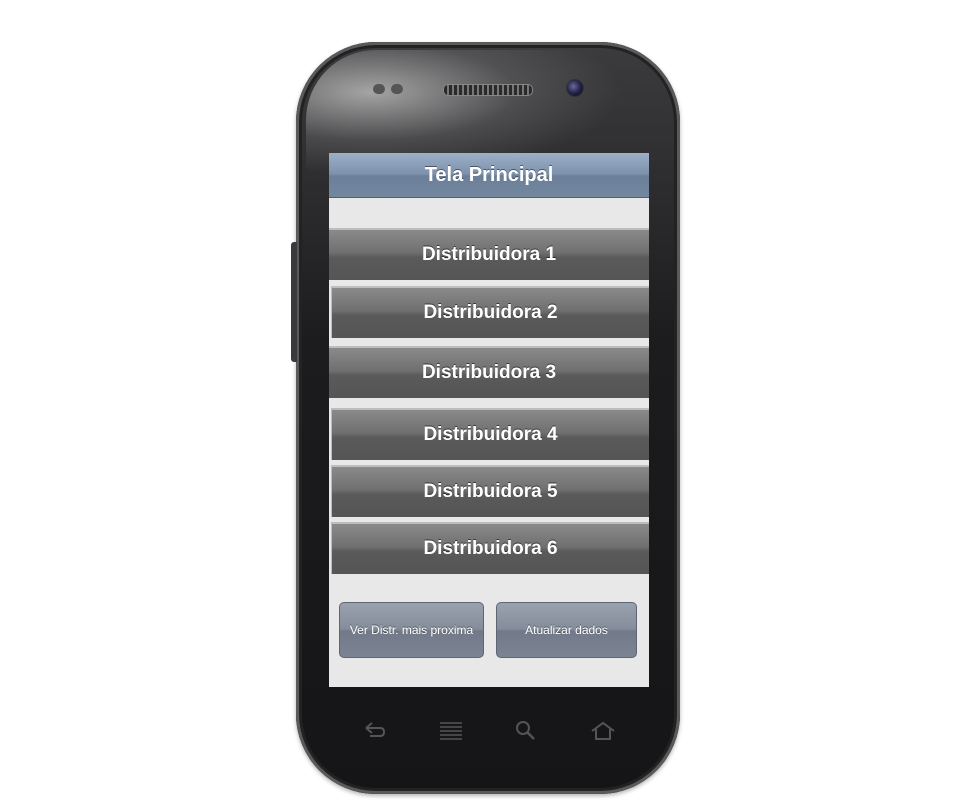 This screenshot has width=953, height=800. Describe the element at coordinates (294, 302) in the screenshot. I see `volume-button` at that location.